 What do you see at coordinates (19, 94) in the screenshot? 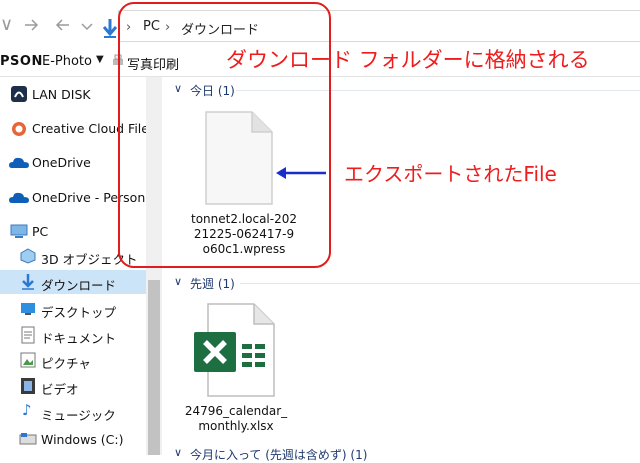
I see `lan-disk-icon` at bounding box center [19, 94].